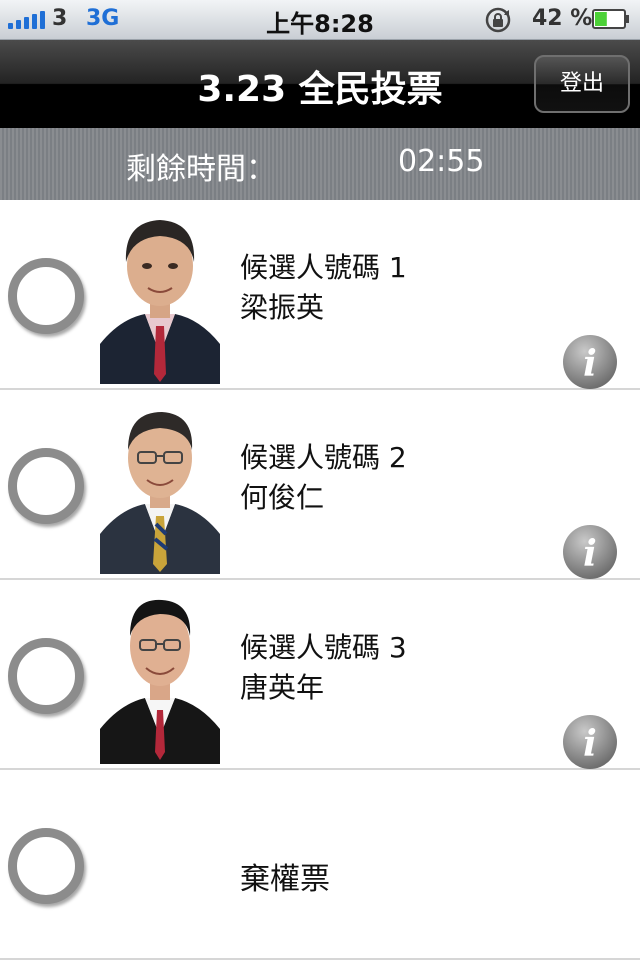 This screenshot has height=960, width=640. What do you see at coordinates (320, 164) in the screenshot?
I see `countdown-bar: 剩餘時間： 02:55` at bounding box center [320, 164].